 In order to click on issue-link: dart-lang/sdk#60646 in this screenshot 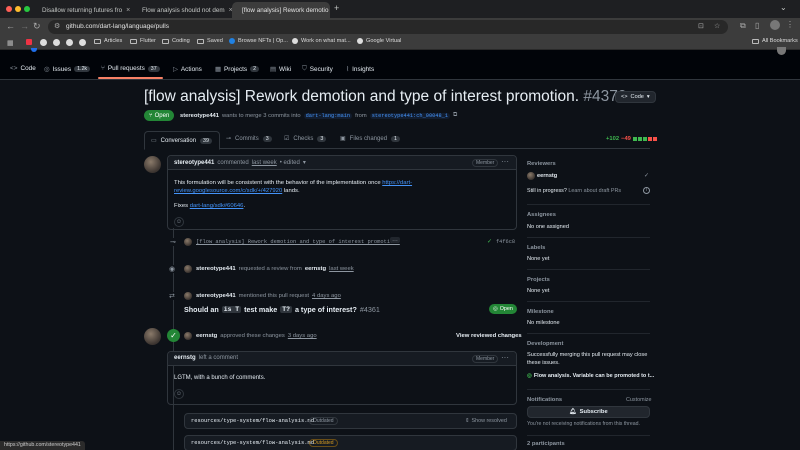, I will do `click(217, 206)`.